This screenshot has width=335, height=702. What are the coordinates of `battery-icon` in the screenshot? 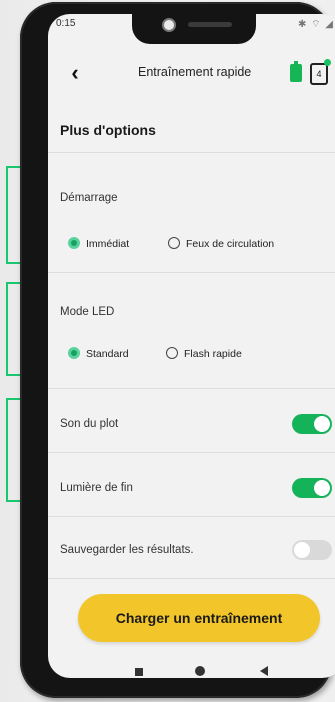 It's located at (296, 71).